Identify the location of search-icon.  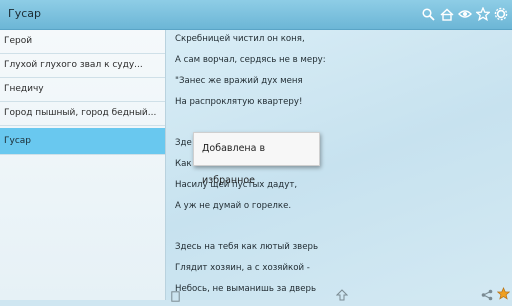
(428, 14).